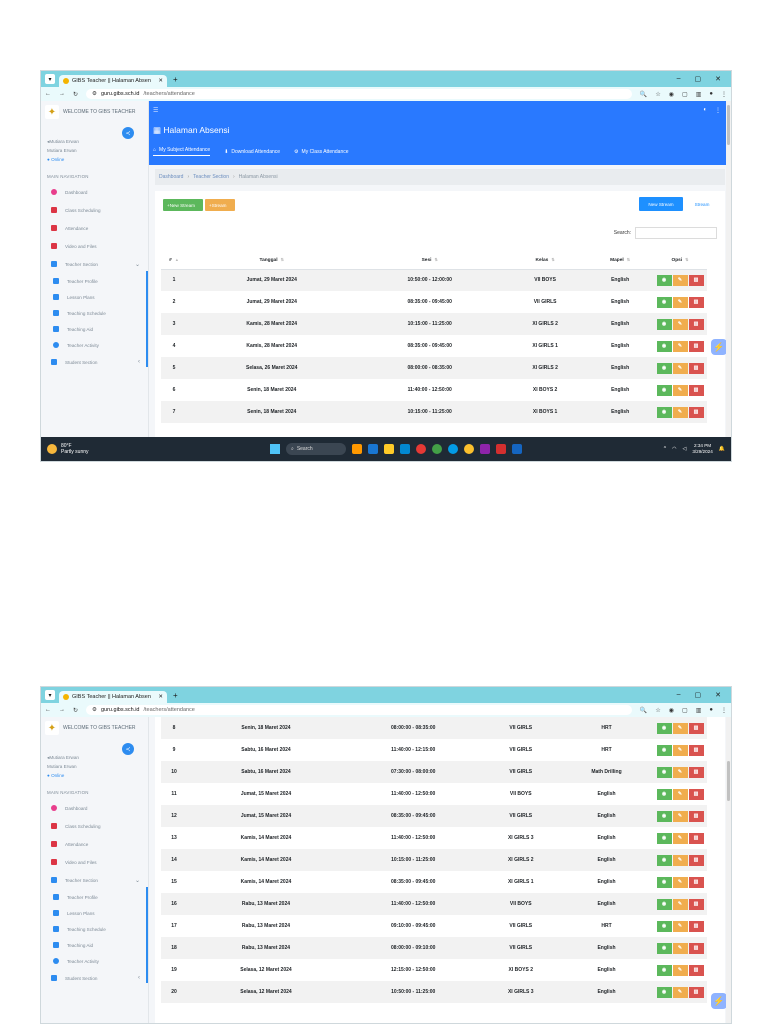 This screenshot has height=1024, width=768. What do you see at coordinates (62, 710) in the screenshot?
I see `forward-icon: →` at bounding box center [62, 710].